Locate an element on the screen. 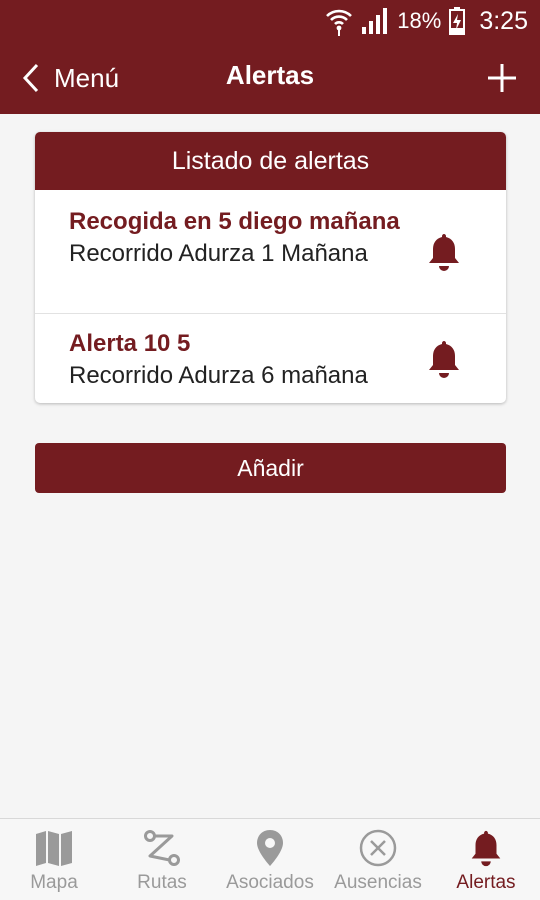 The width and height of the screenshot is (540, 900). location-pin-icon is located at coordinates (270, 848).